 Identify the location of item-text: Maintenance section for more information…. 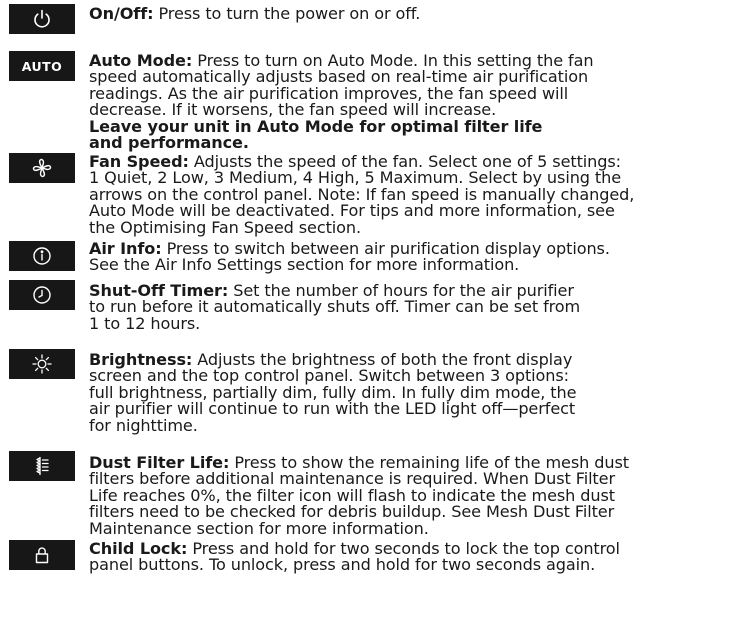
(259, 528).